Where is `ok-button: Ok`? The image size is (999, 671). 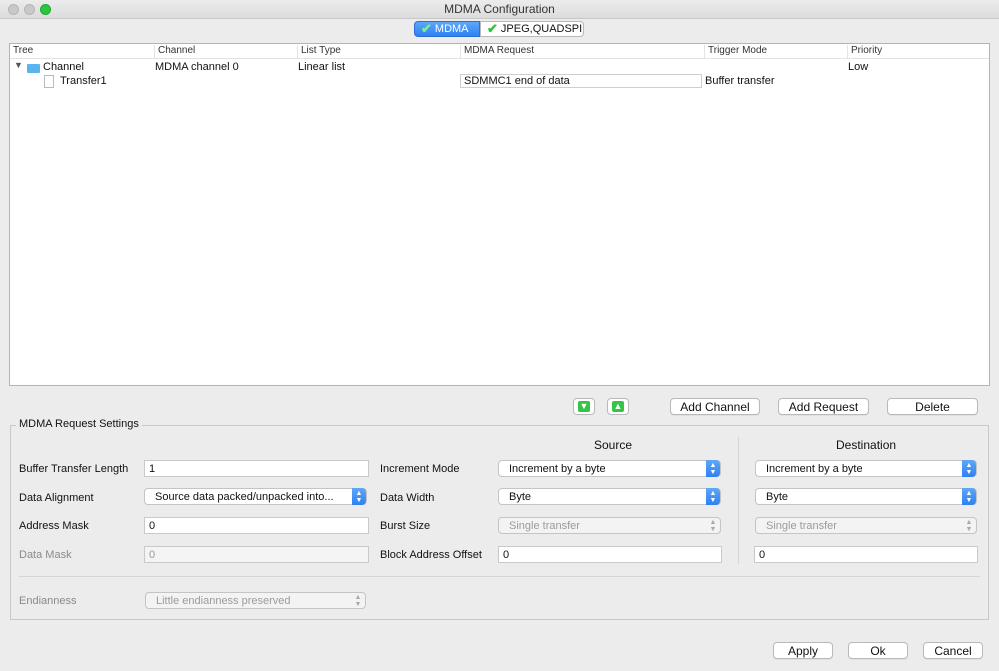
ok-button: Ok is located at coordinates (878, 650).